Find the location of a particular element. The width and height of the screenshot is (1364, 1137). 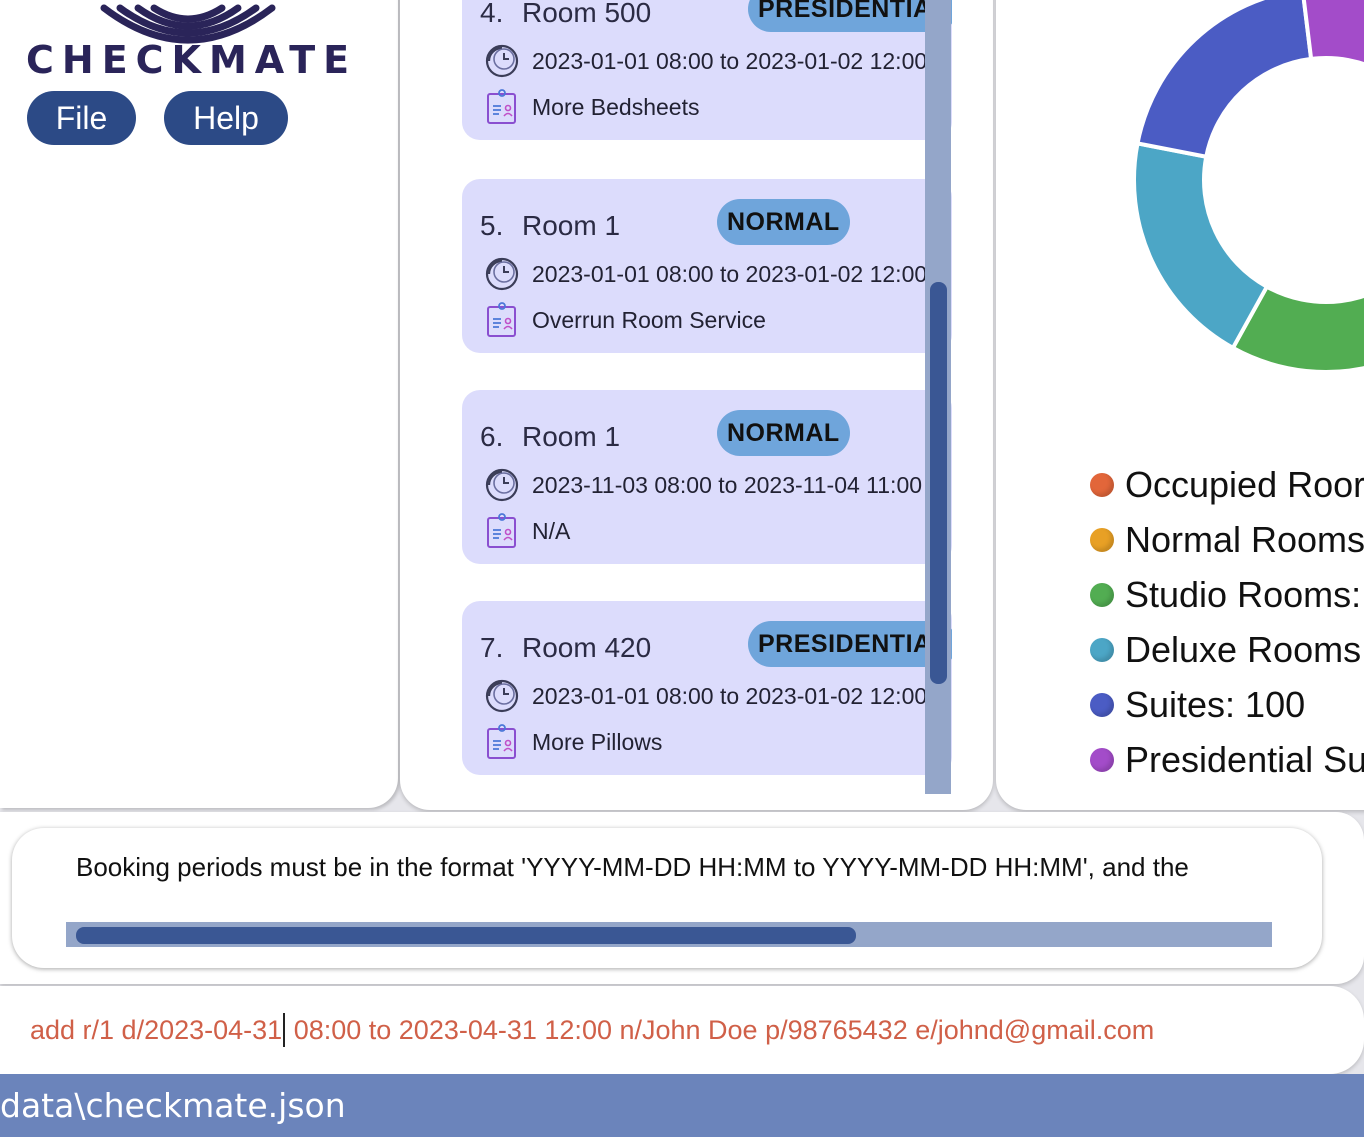

booking-request: Overrun Room Service is located at coordinates (649, 319).